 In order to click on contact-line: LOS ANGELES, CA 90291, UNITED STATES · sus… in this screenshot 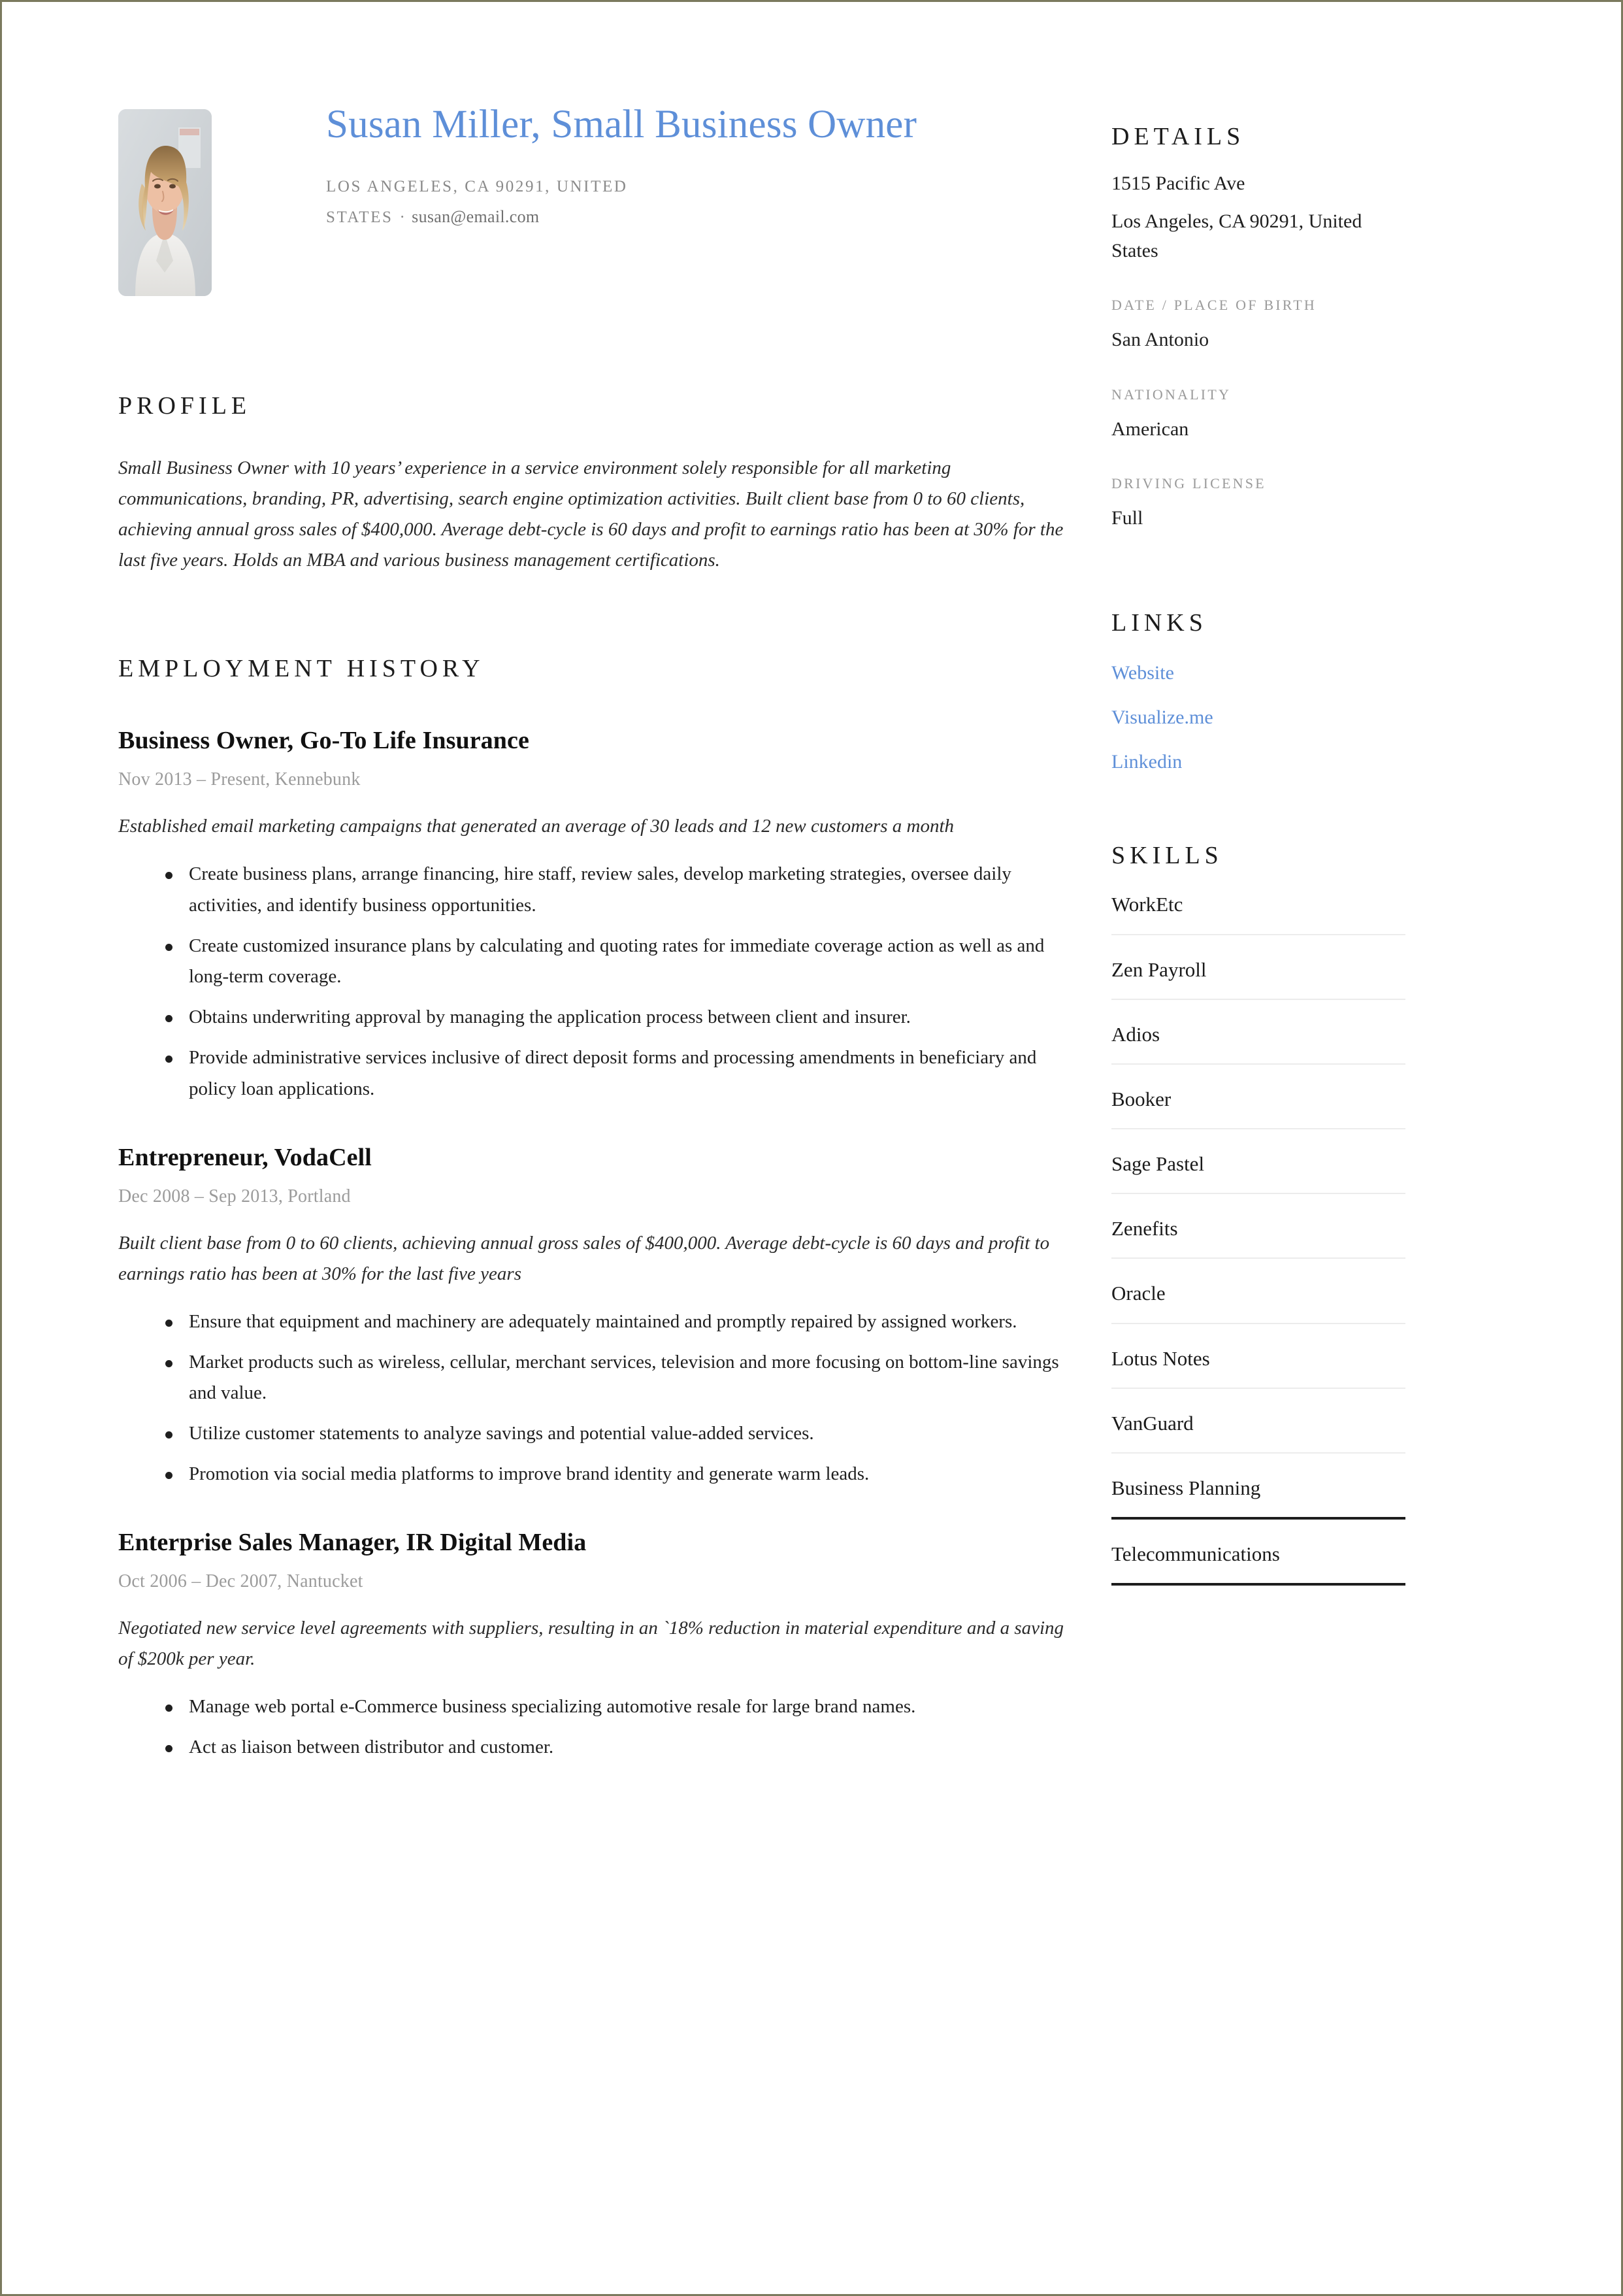, I will do `click(528, 202)`.